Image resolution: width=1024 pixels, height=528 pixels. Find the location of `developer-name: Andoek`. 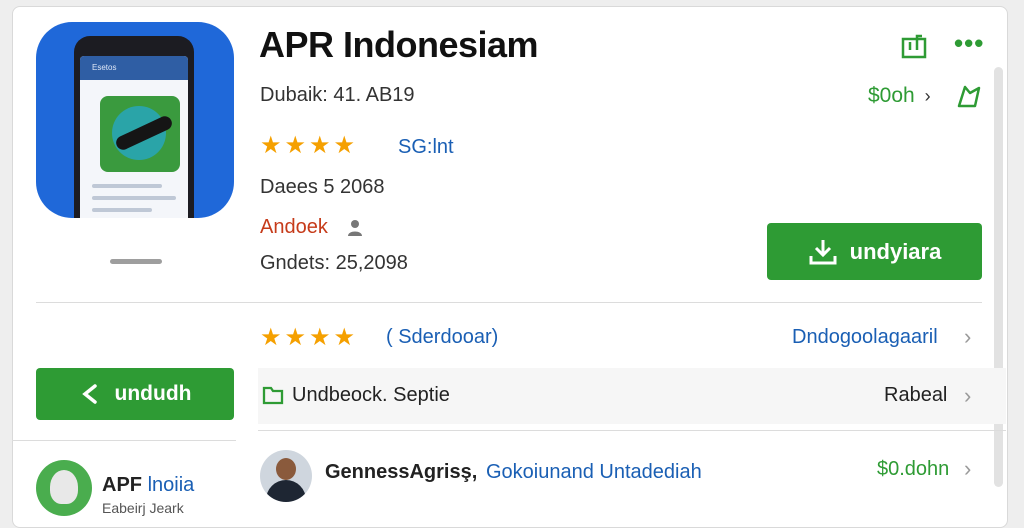

developer-name: Andoek is located at coordinates (294, 227).